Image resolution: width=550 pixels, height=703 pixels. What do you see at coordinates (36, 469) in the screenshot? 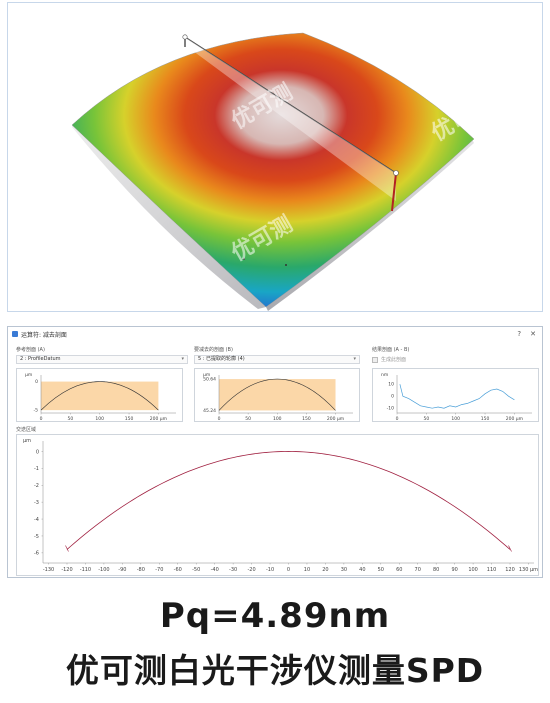
I see `y-tick-label: -1` at bounding box center [36, 469].